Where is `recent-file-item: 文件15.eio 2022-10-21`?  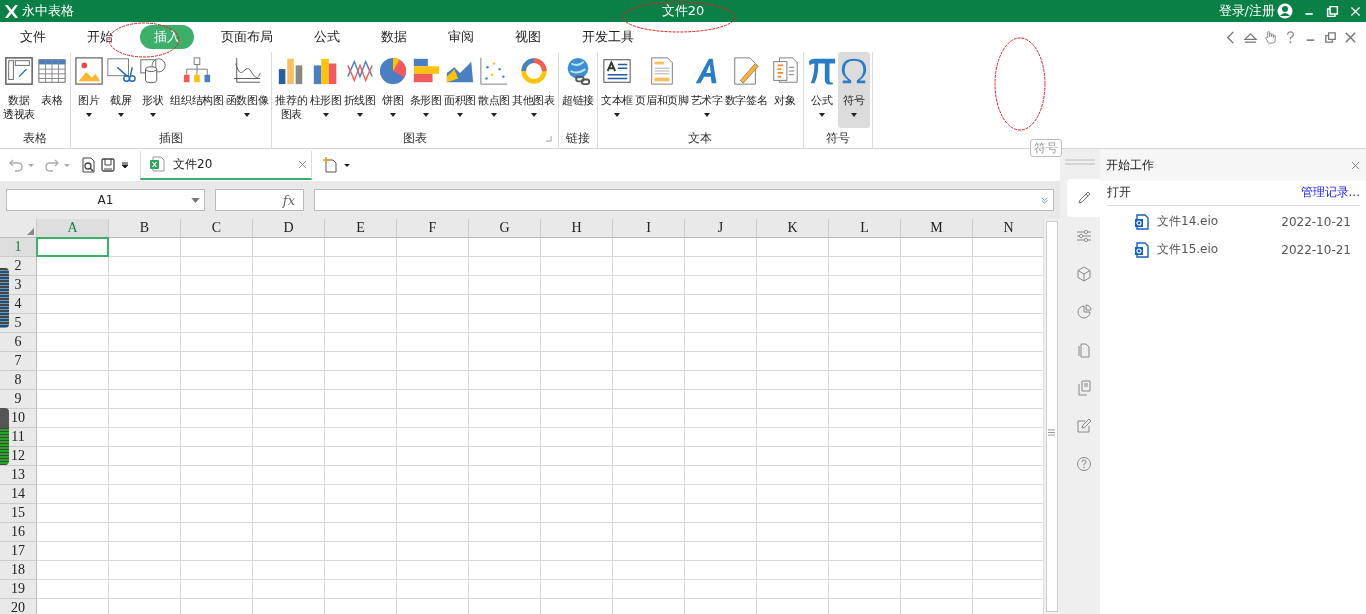
recent-file-item: 文件15.eio 2022-10-21 is located at coordinates (1233, 248).